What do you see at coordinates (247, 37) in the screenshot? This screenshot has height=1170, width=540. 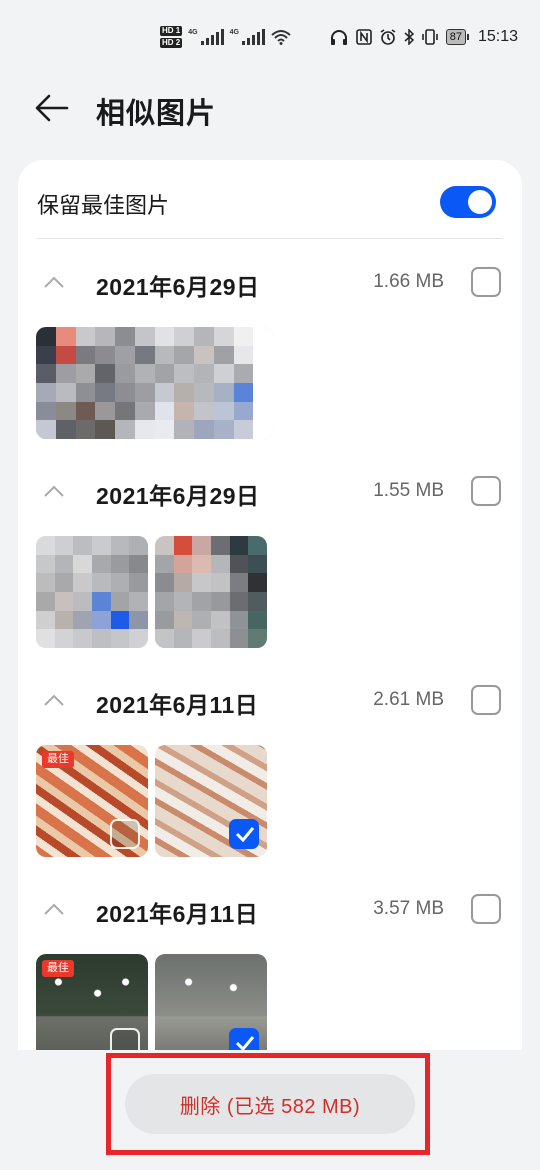 I see `cellular-signal-2-icon: 4G` at bounding box center [247, 37].